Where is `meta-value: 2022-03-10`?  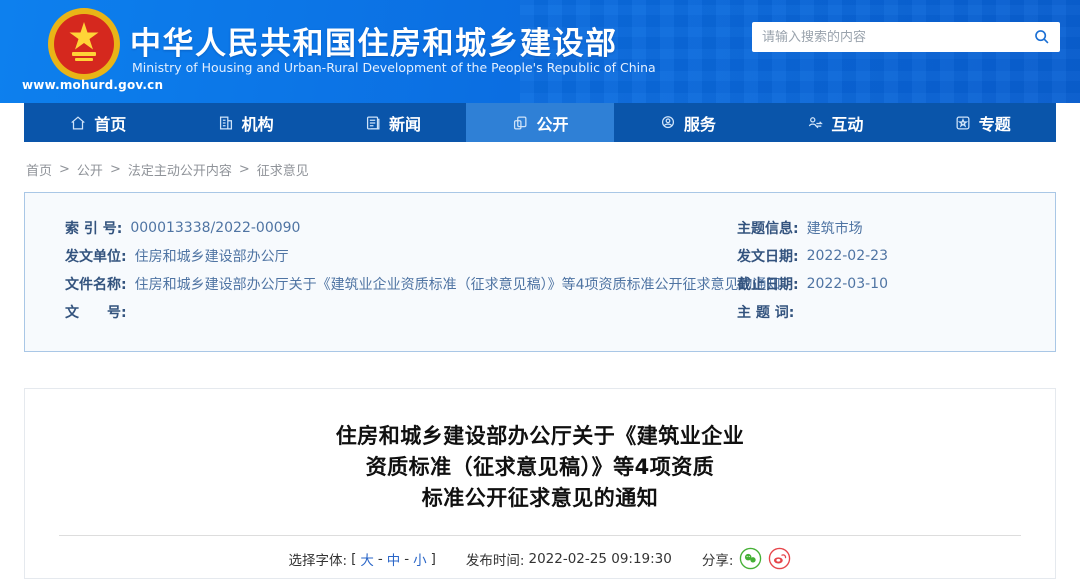 meta-value: 2022-03-10 is located at coordinates (847, 284).